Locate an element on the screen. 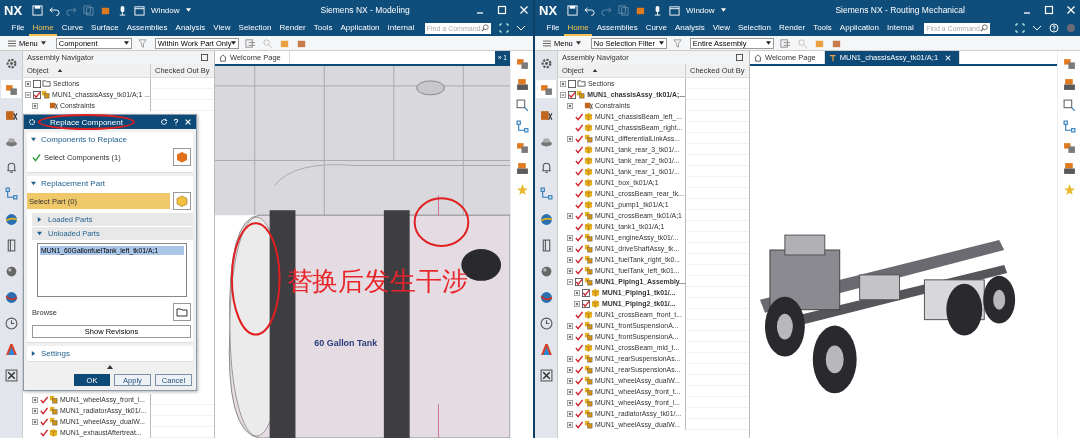 This screenshot has height=438, width=1080. section-header: Settings is located at coordinates (110, 353).